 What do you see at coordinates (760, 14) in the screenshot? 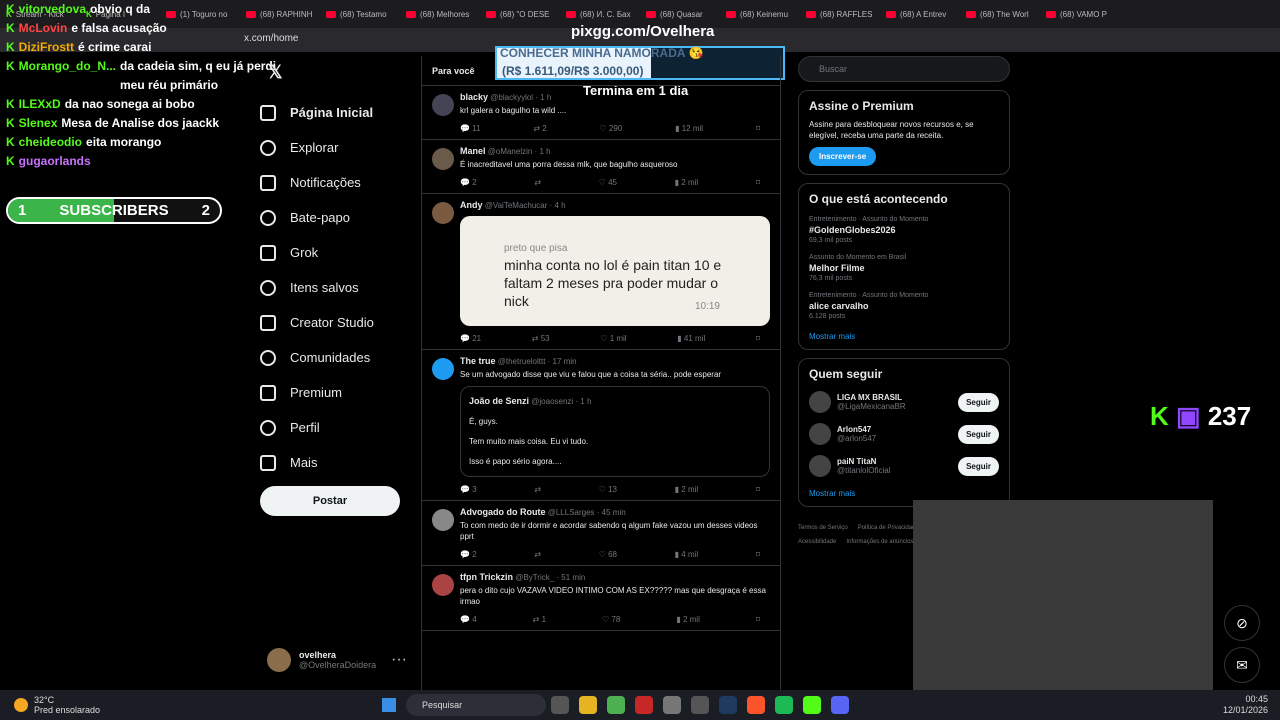
I see `browser-tab: (68) Keinemu` at bounding box center [760, 14].